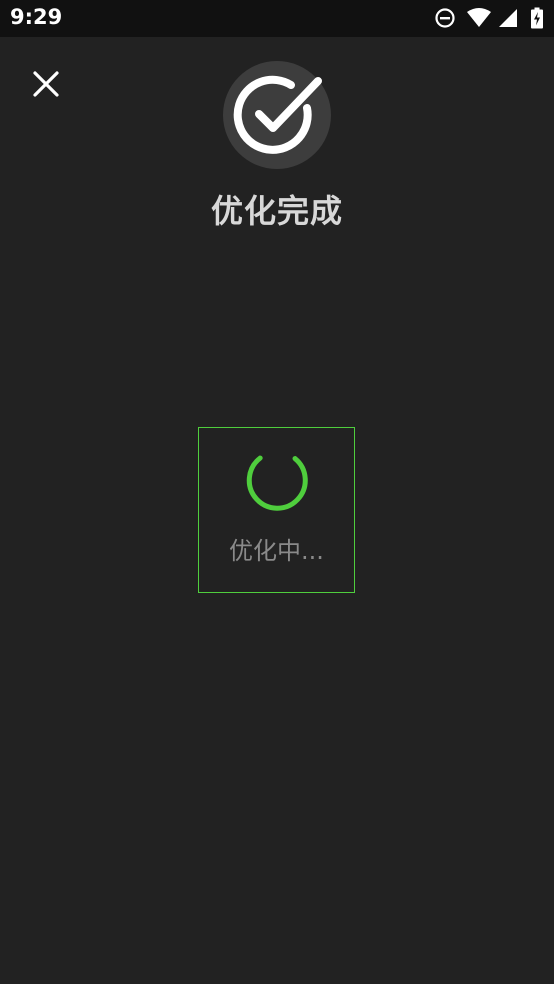 This screenshot has height=984, width=554. What do you see at coordinates (277, 483) in the screenshot?
I see `spinner-icon` at bounding box center [277, 483].